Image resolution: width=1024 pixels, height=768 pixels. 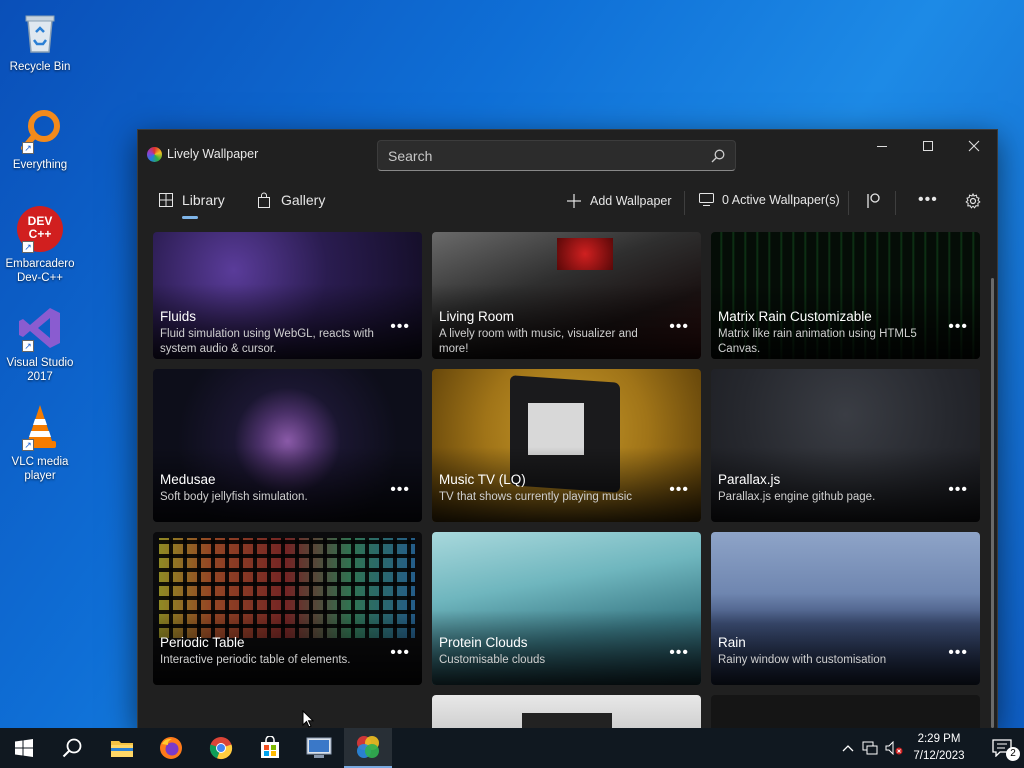 What do you see at coordinates (619, 201) in the screenshot?
I see `add-wallpaper-button: Add Wallpaper` at bounding box center [619, 201].